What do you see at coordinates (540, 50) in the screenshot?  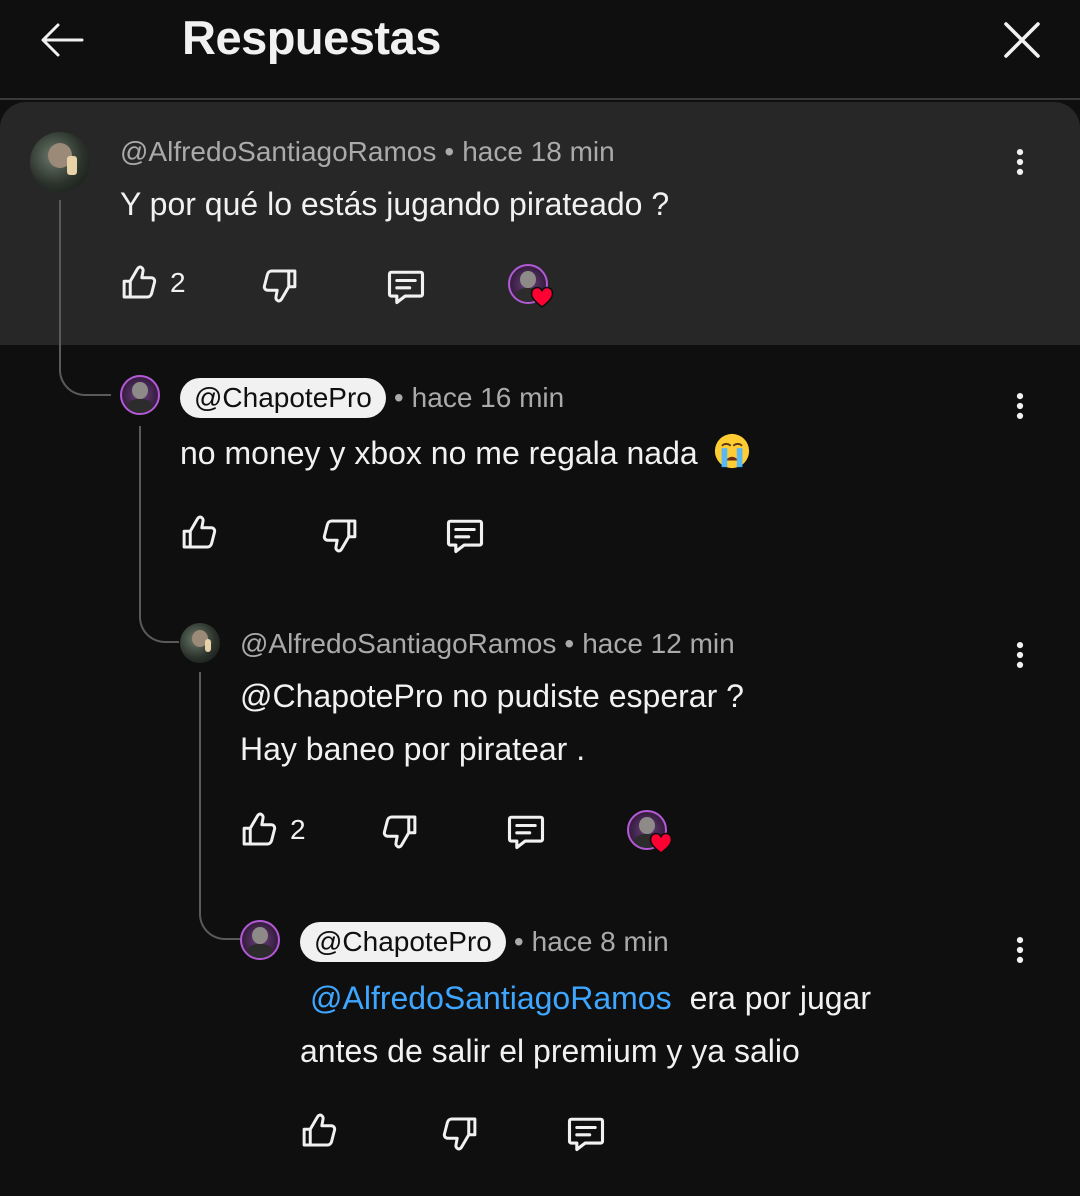 I see `header: Respuestas` at bounding box center [540, 50].